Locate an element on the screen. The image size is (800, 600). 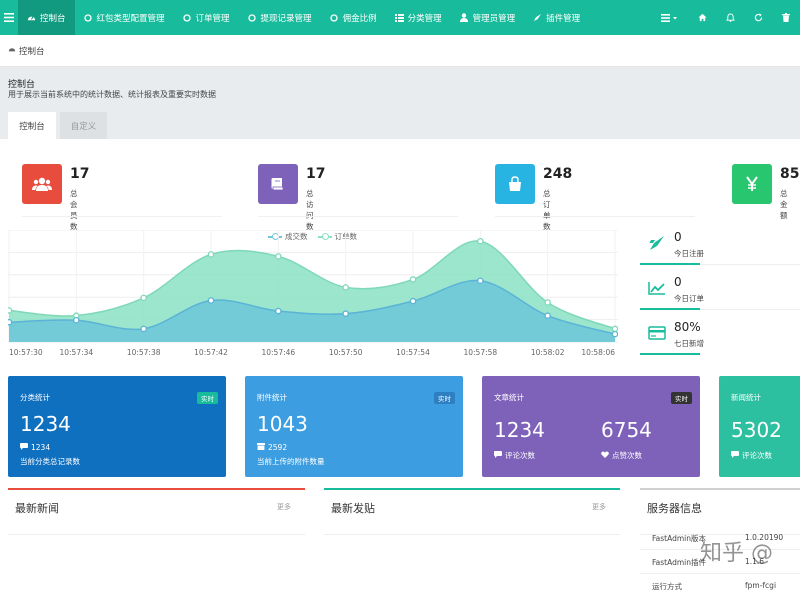
card-sub: 评论次数 is located at coordinates (514, 455).